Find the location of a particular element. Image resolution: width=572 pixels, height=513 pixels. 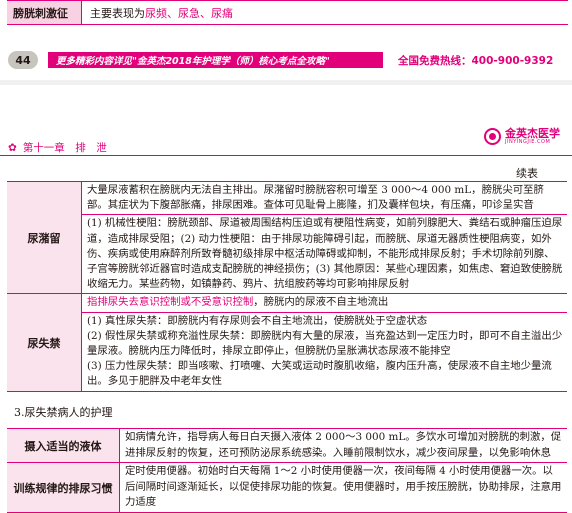

definition-rest: ，膀胱内的尿液不自主地流出 is located at coordinates (321, 302).